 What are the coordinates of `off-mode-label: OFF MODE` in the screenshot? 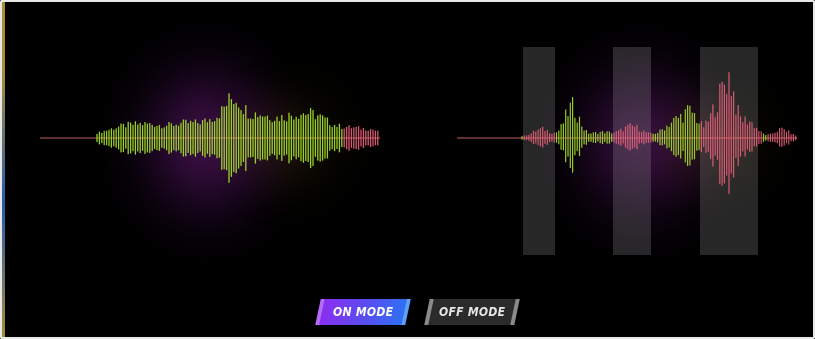 It's located at (472, 312).